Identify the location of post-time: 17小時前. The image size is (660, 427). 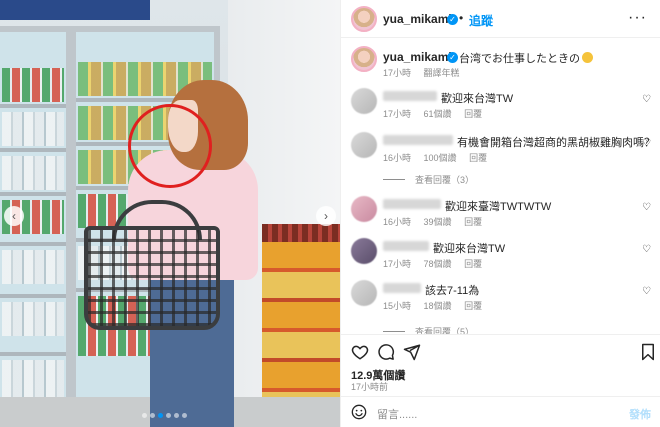
(370, 387).